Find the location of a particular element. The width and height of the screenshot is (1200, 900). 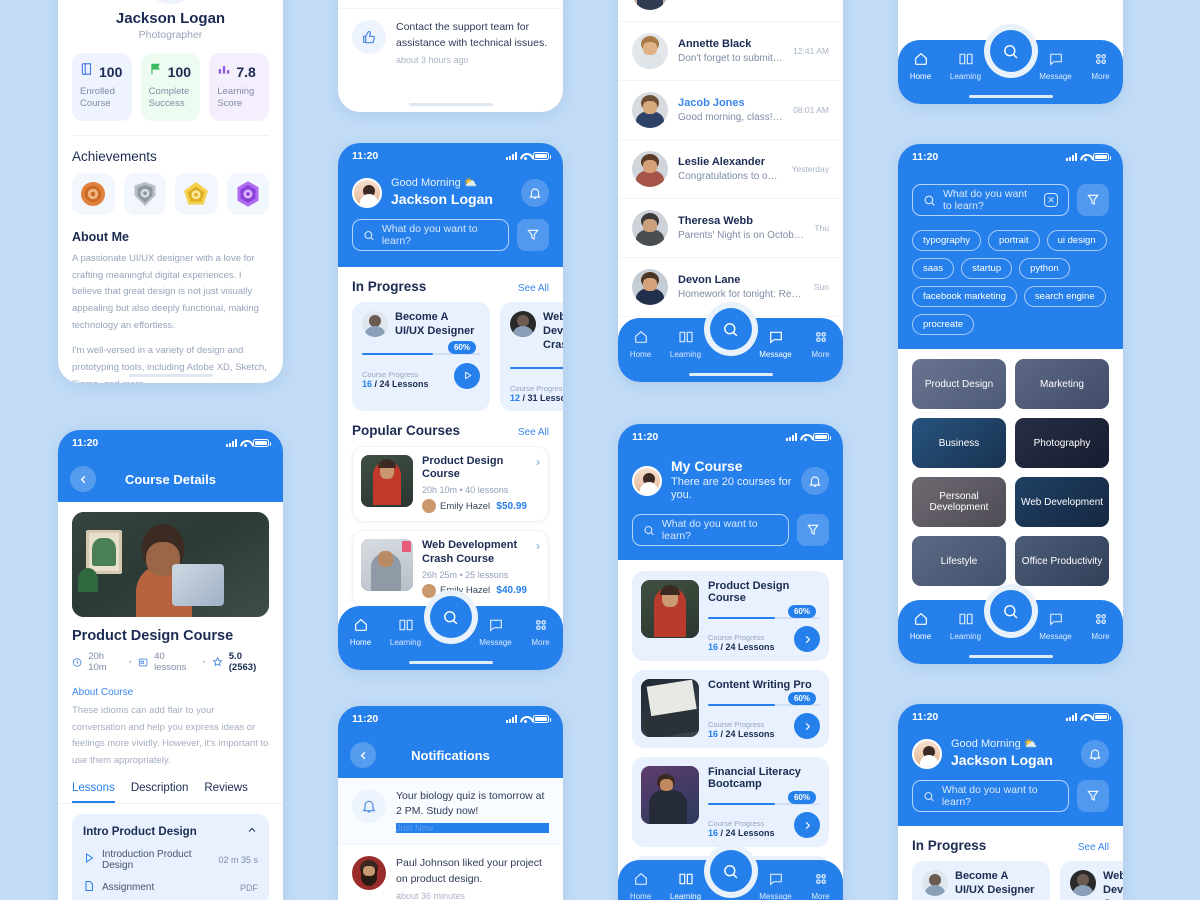

tab-lessons: Lessons is located at coordinates (93, 792).